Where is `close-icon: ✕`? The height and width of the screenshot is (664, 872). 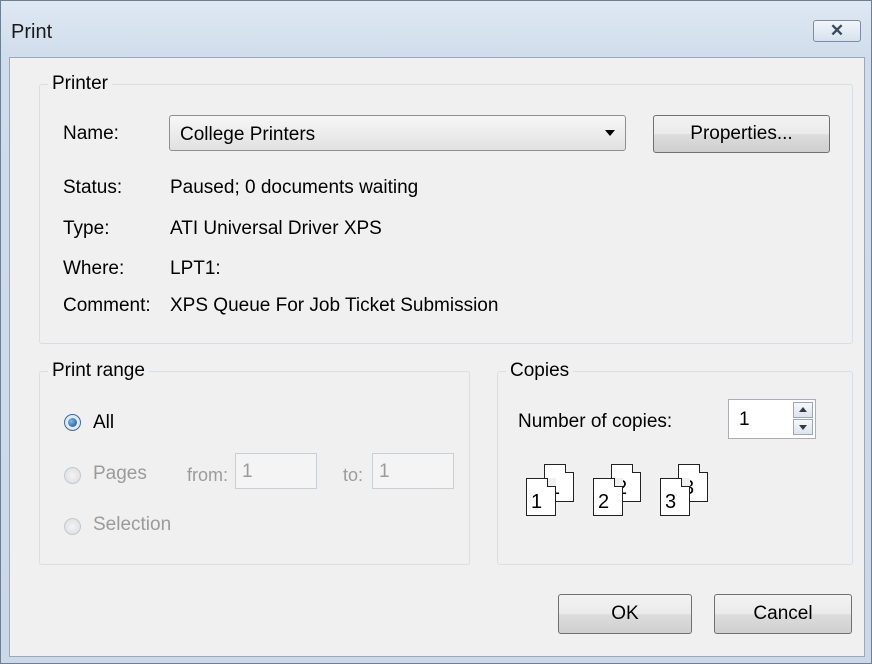 close-icon: ✕ is located at coordinates (837, 30).